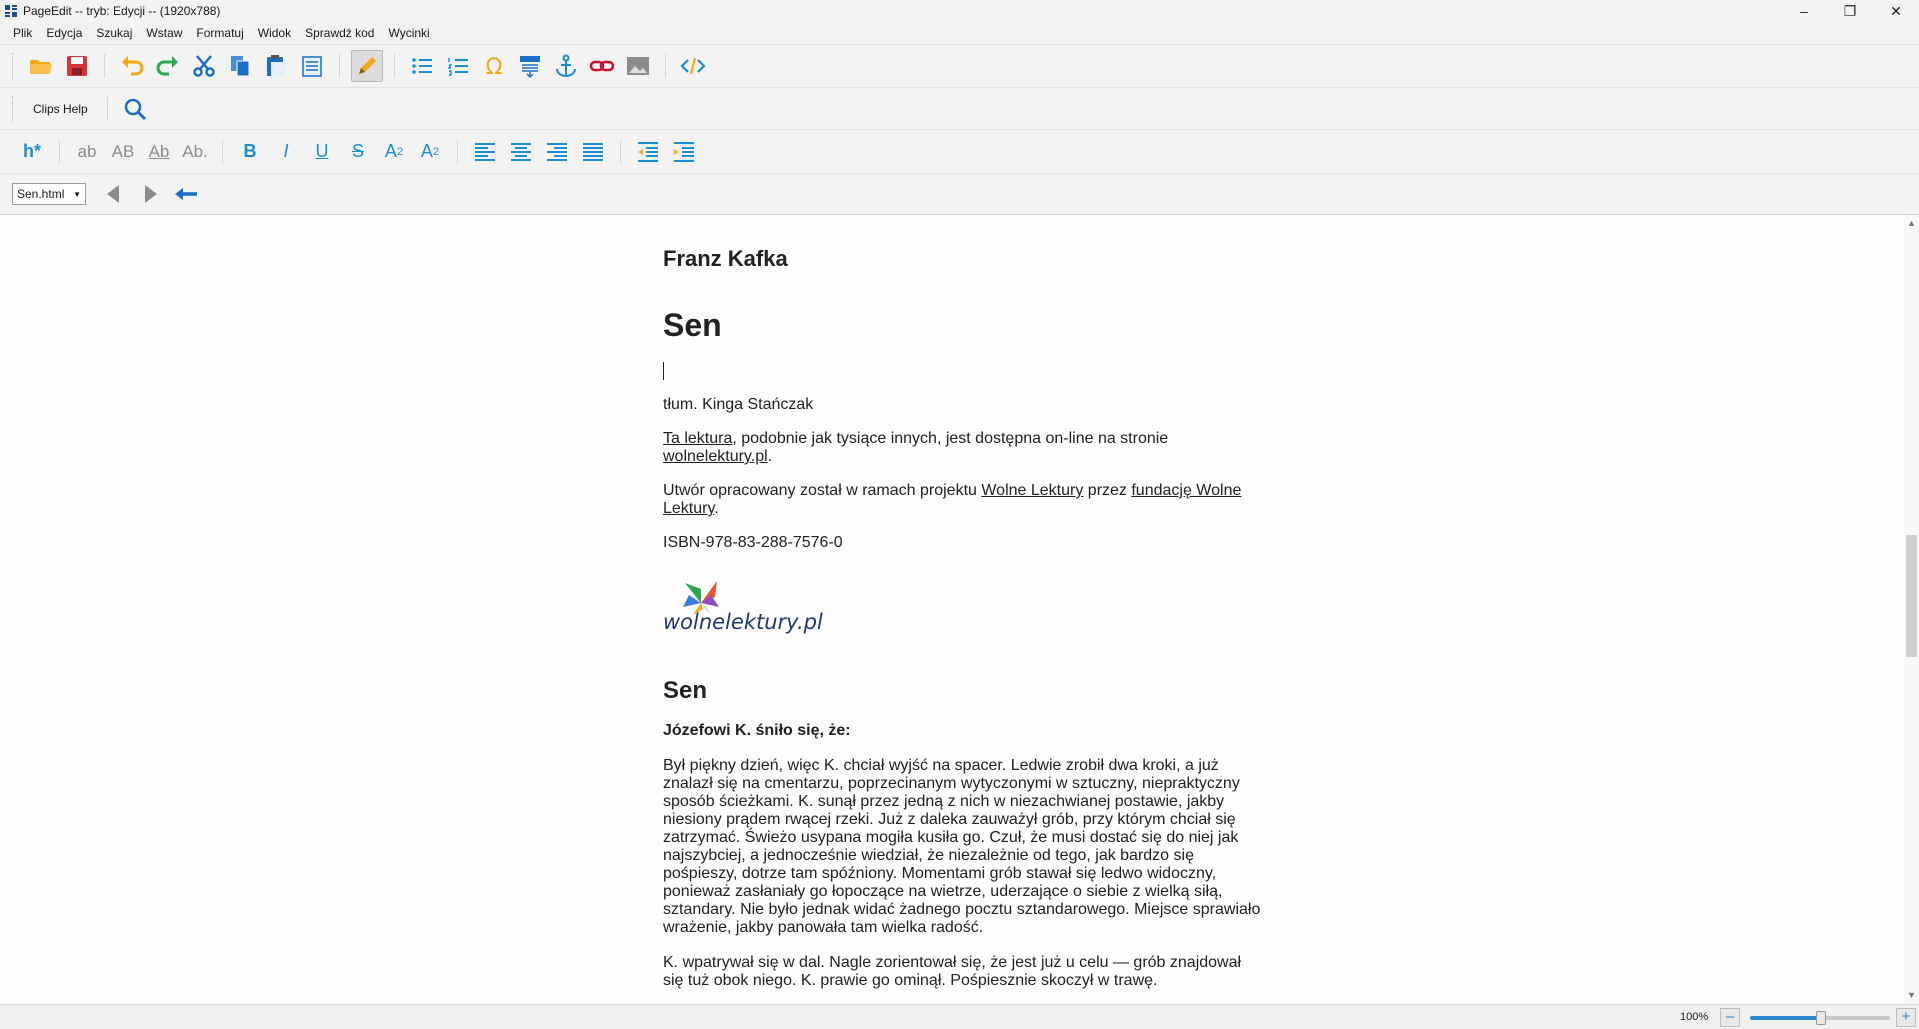 This screenshot has height=1029, width=1919. What do you see at coordinates (1850, 11) in the screenshot?
I see `maximize-button: ❐` at bounding box center [1850, 11].